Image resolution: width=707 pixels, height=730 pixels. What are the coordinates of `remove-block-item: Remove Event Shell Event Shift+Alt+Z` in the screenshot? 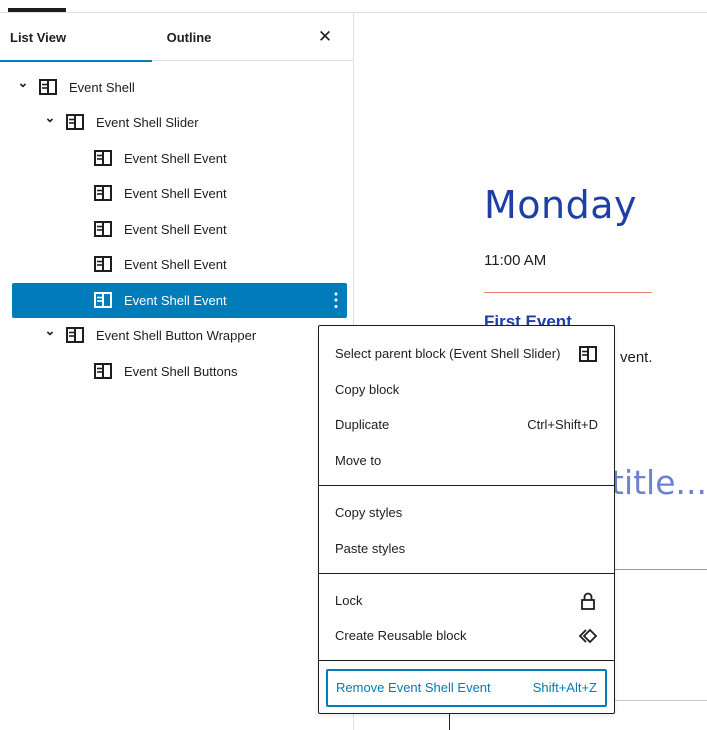 It's located at (466, 688).